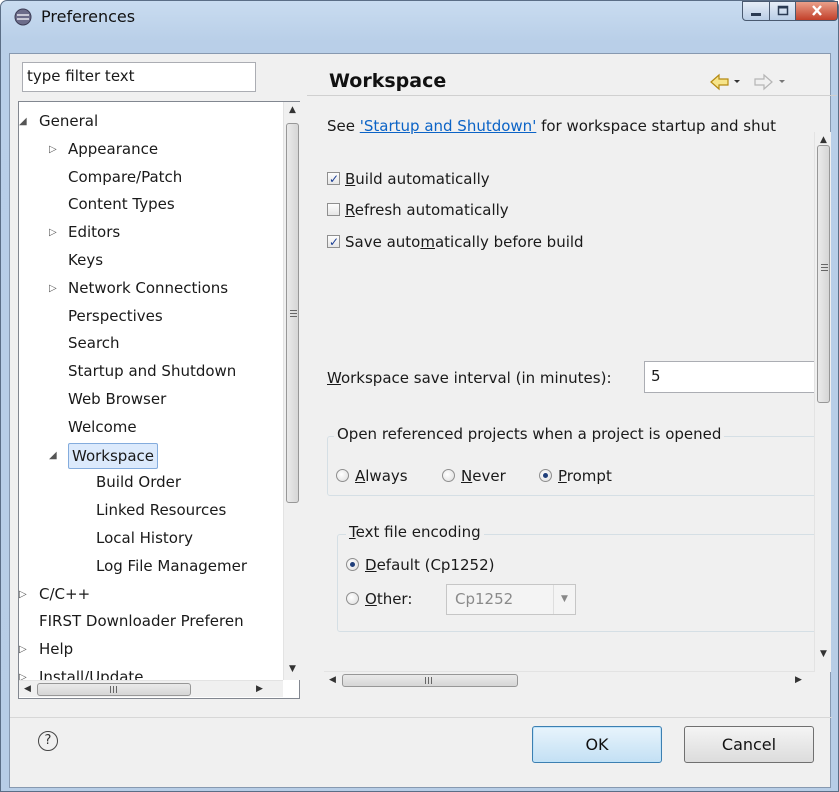 Image resolution: width=839 pixels, height=792 pixels. Describe the element at coordinates (48, 741) in the screenshot. I see `help-icon: ?` at that location.